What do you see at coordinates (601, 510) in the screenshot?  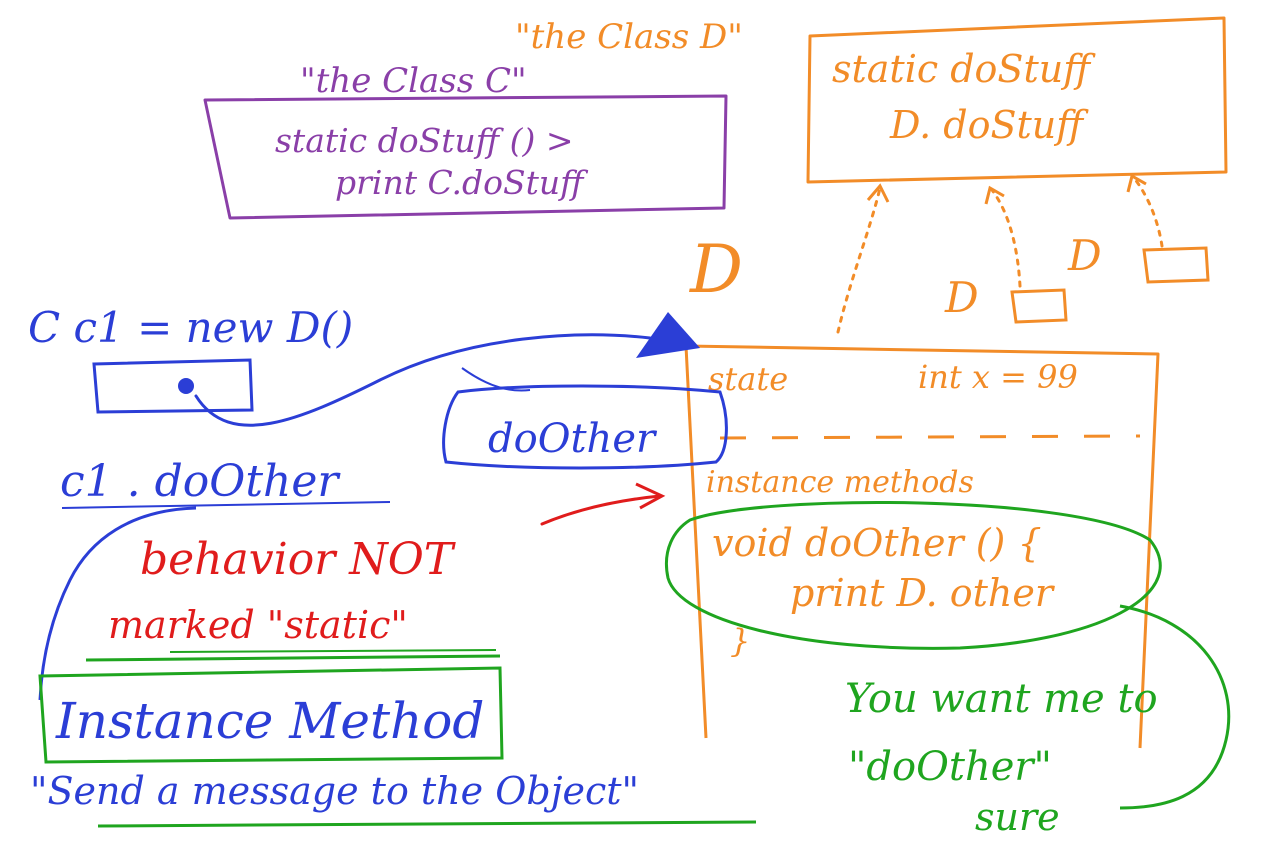 I see `behavior-arrow` at bounding box center [601, 510].